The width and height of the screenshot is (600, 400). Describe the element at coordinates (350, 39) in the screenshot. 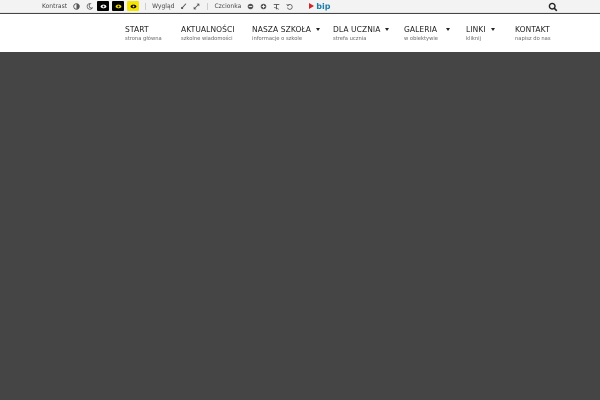

I see `nav-item-subtitle: strefa ucznia` at that location.